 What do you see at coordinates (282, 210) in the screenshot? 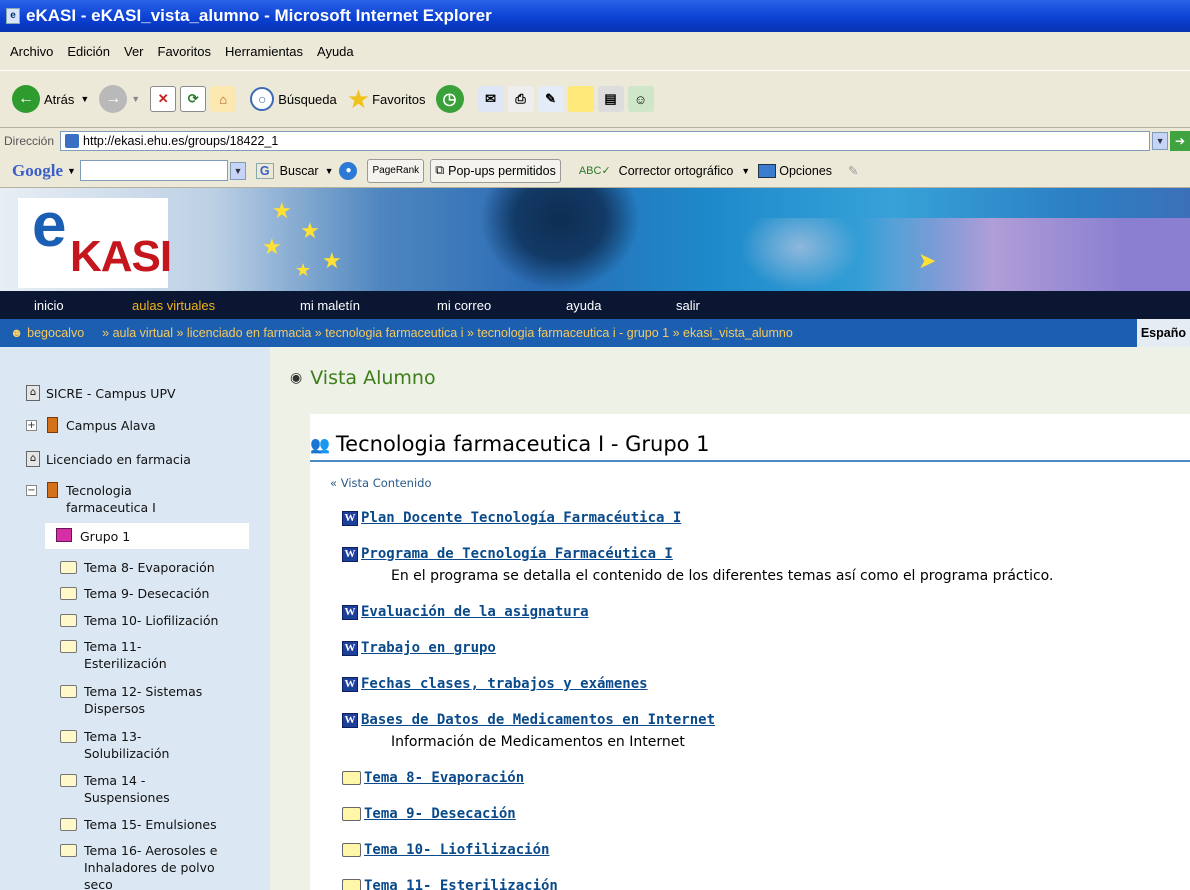
I see `star-decoration: ★` at bounding box center [282, 210].